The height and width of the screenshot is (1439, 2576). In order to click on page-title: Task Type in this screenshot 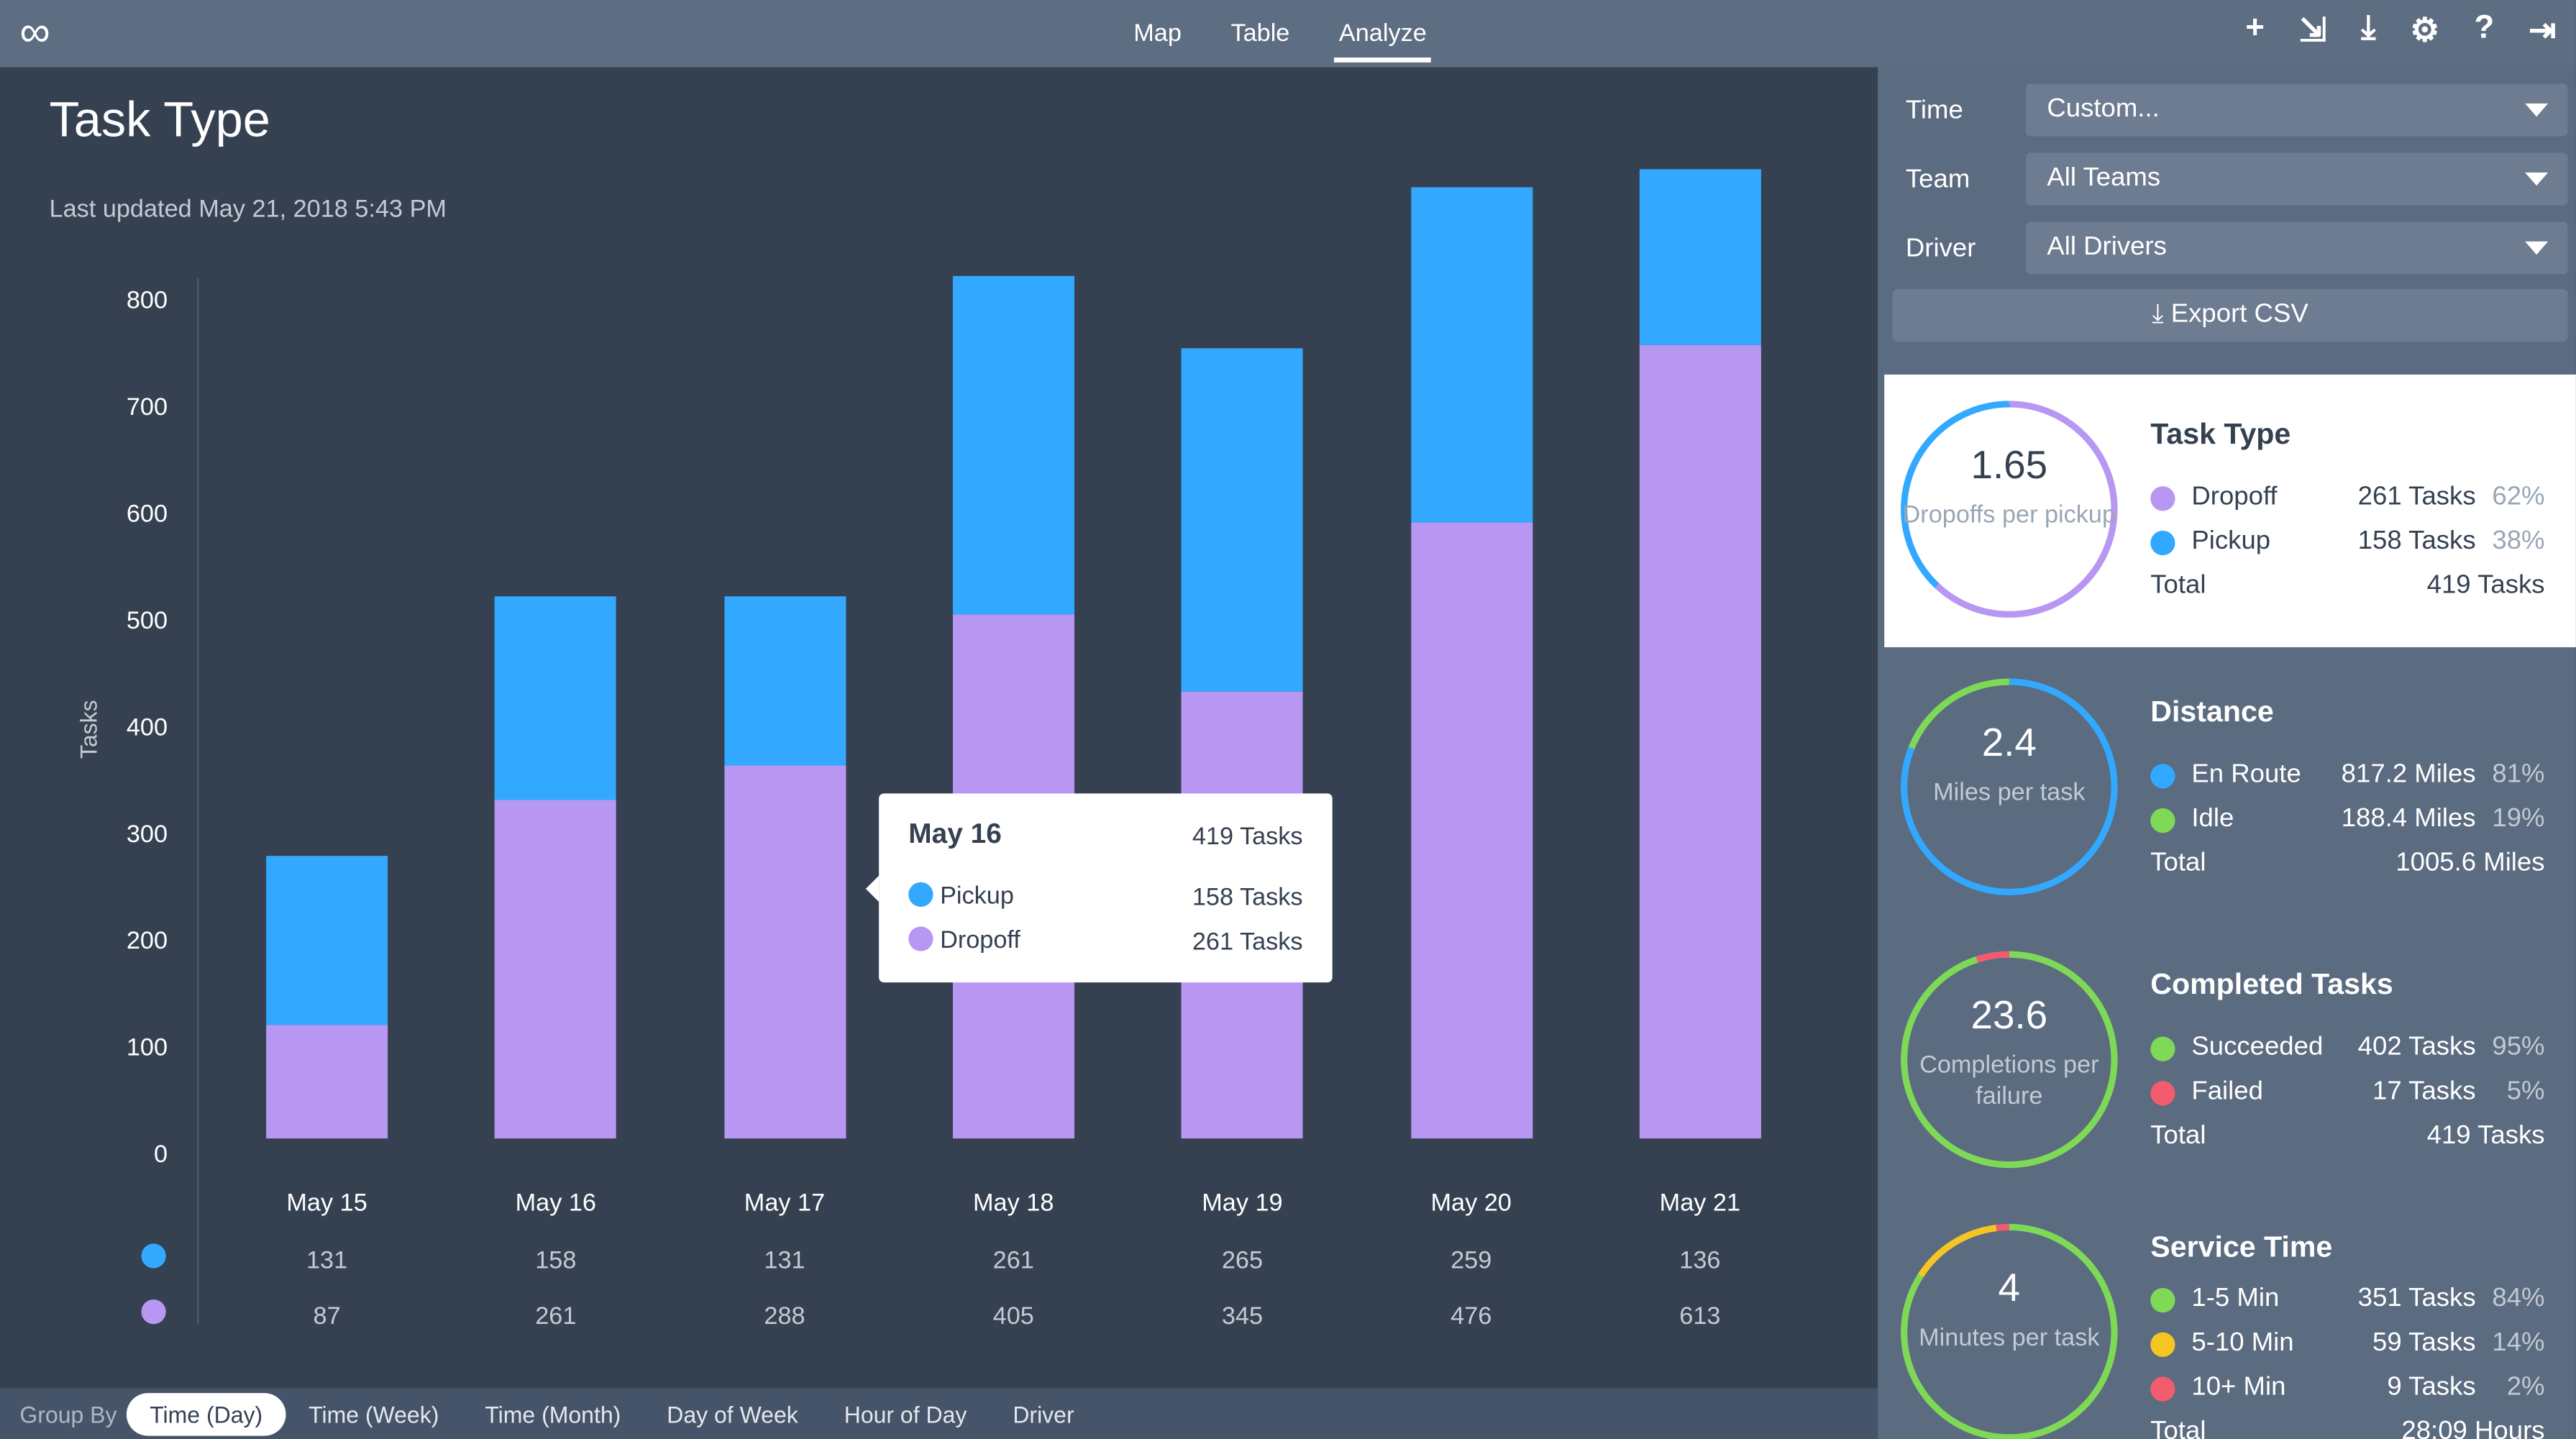, I will do `click(159, 120)`.